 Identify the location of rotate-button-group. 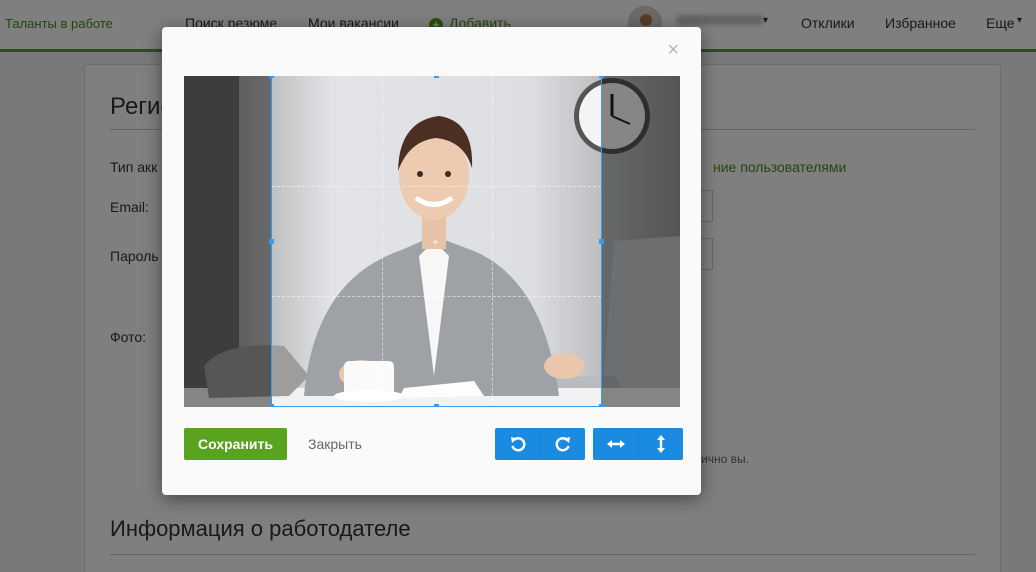
(540, 444).